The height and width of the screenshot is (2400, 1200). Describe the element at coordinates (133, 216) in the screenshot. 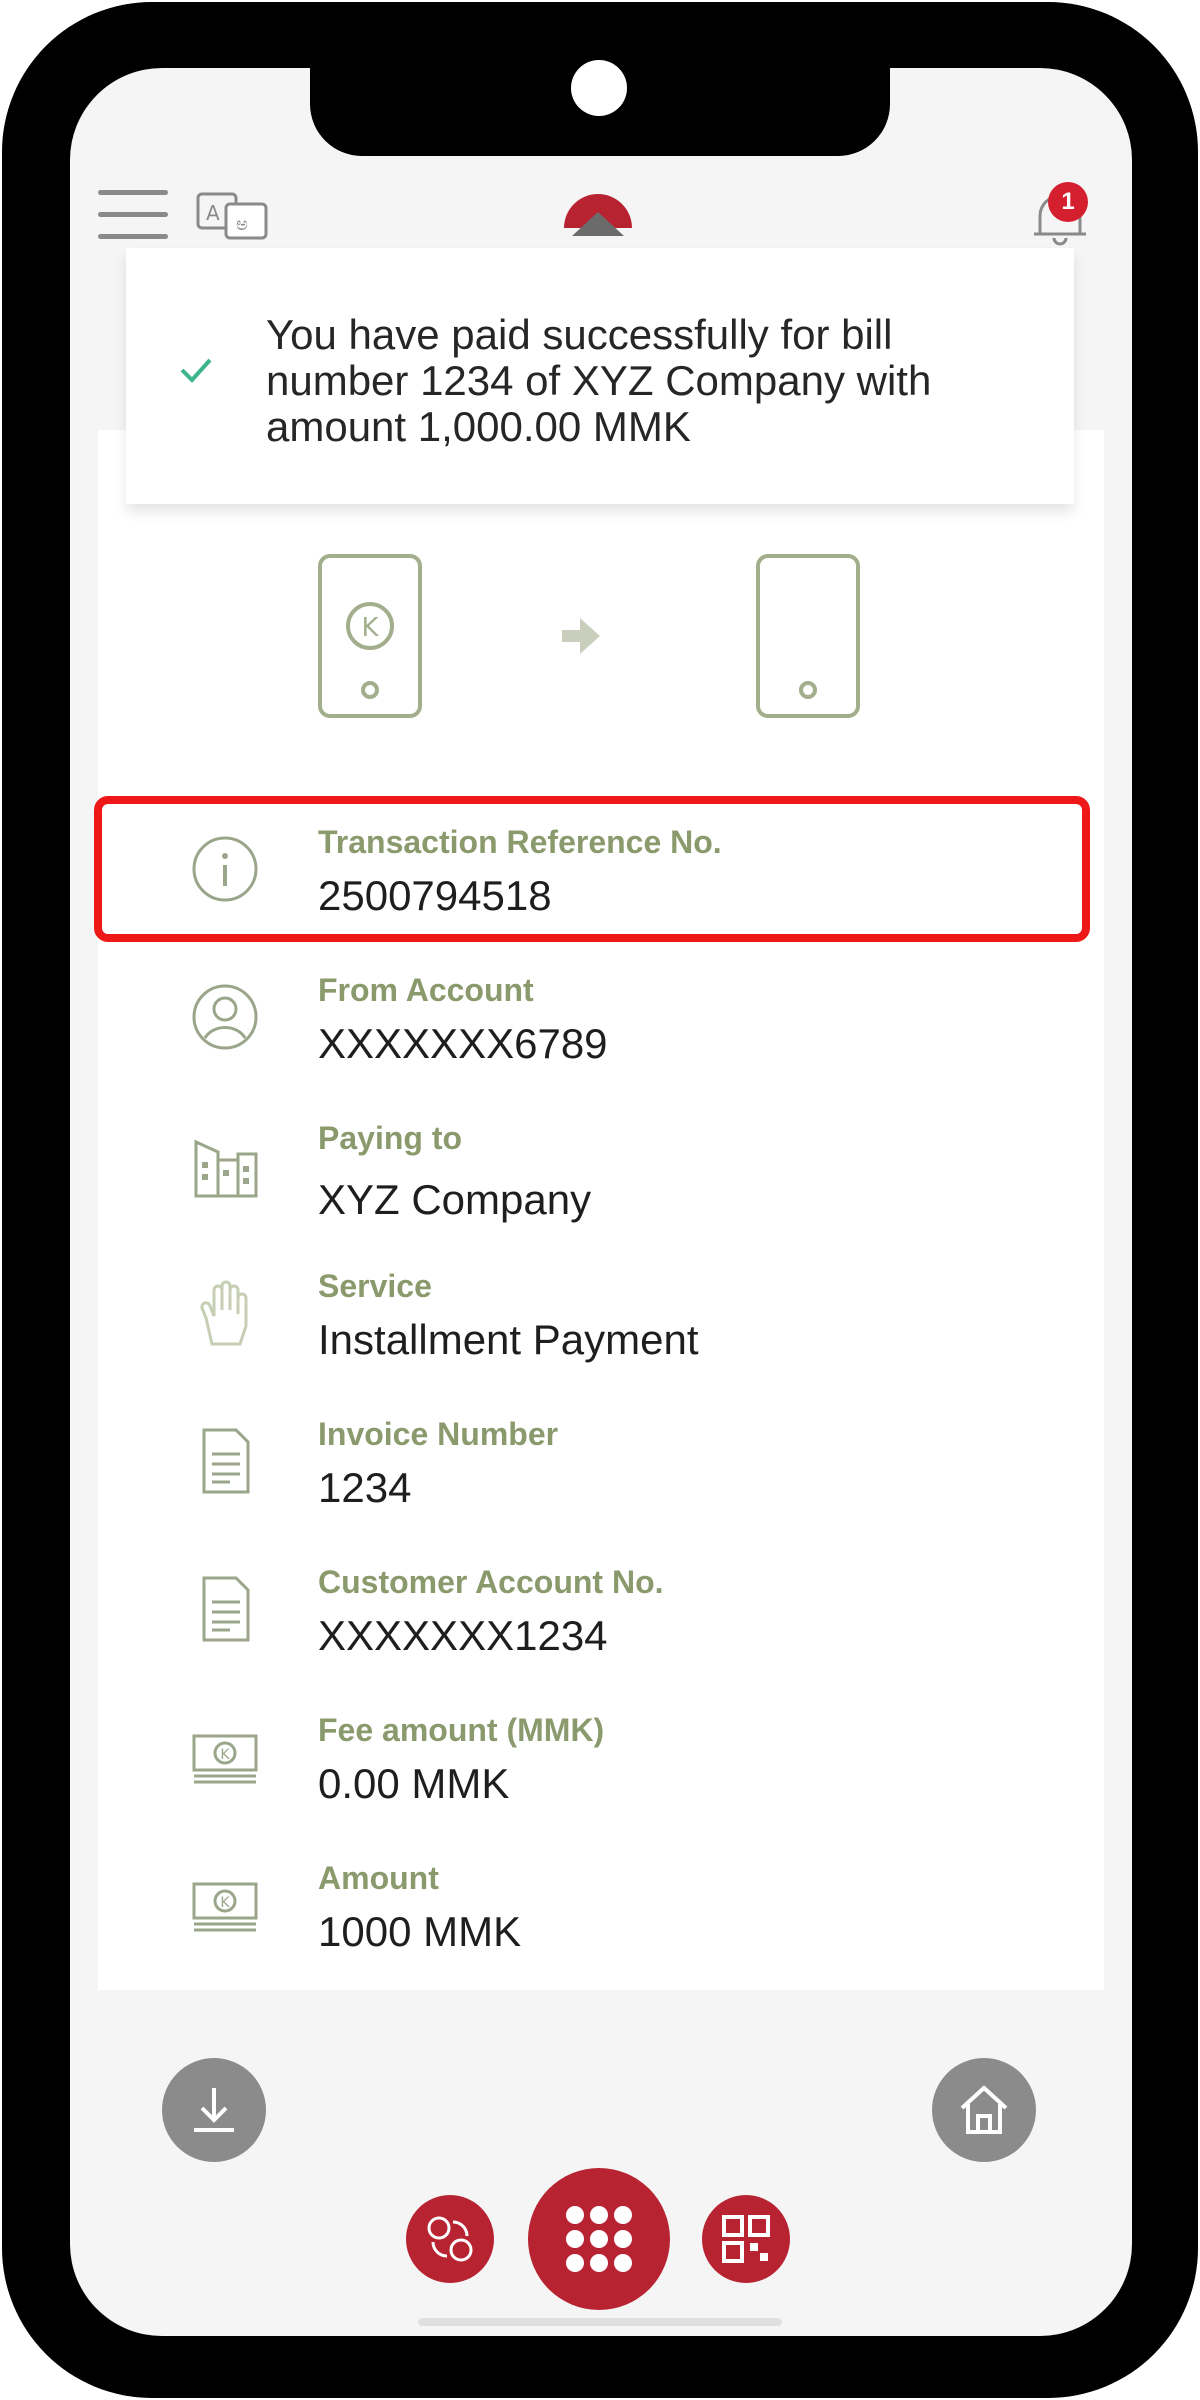

I see `hamburger-menu-icon` at that location.